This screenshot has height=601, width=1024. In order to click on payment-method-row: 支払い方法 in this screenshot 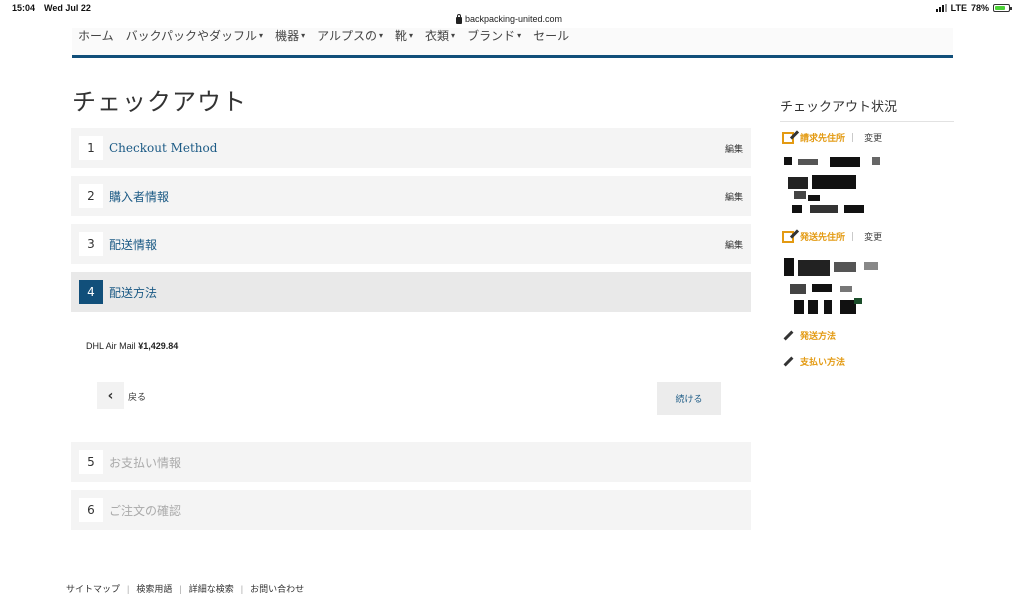, I will do `click(813, 361)`.